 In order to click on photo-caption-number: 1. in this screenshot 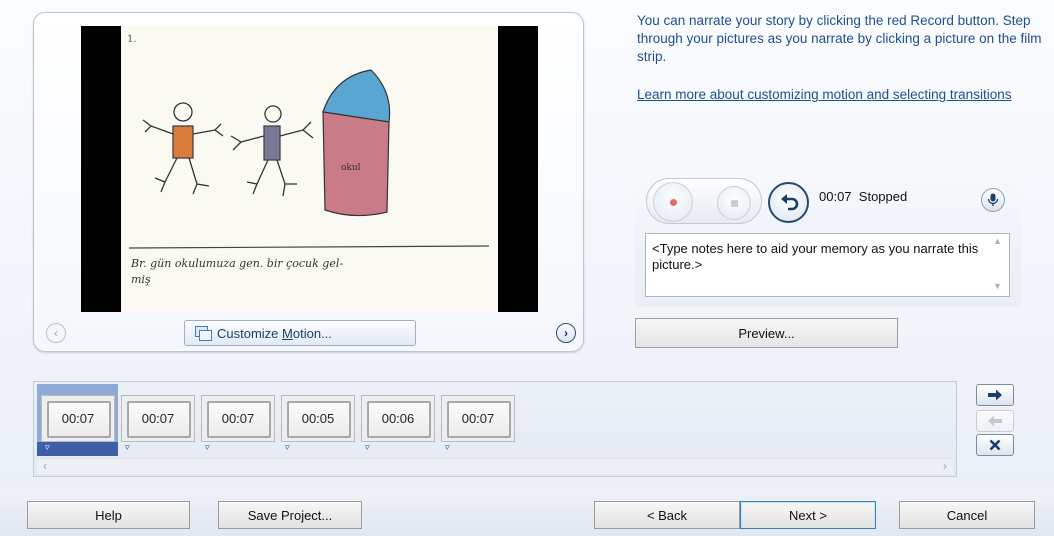, I will do `click(132, 39)`.